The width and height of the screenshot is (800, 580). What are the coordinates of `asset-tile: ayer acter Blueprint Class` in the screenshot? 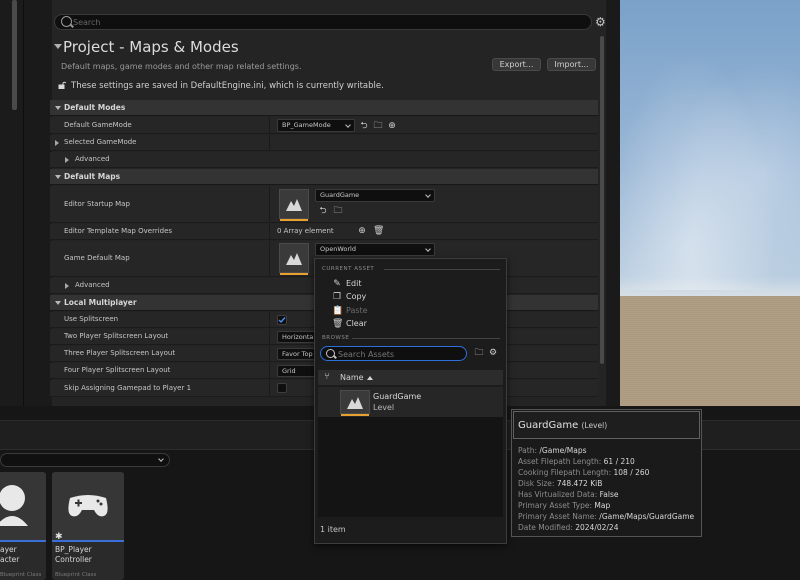 It's located at (23, 526).